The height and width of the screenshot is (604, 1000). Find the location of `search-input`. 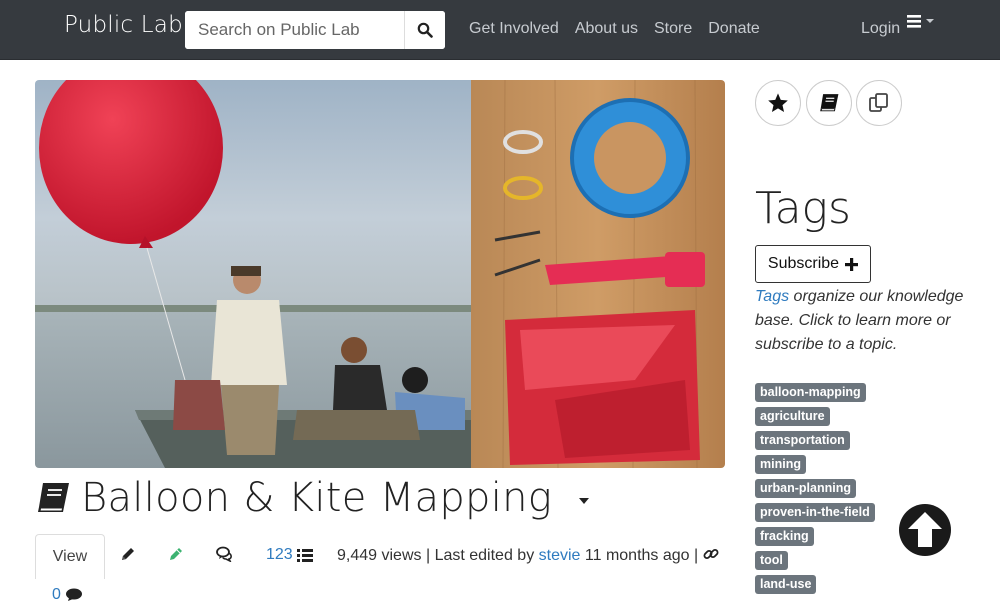

search-input is located at coordinates (295, 30).